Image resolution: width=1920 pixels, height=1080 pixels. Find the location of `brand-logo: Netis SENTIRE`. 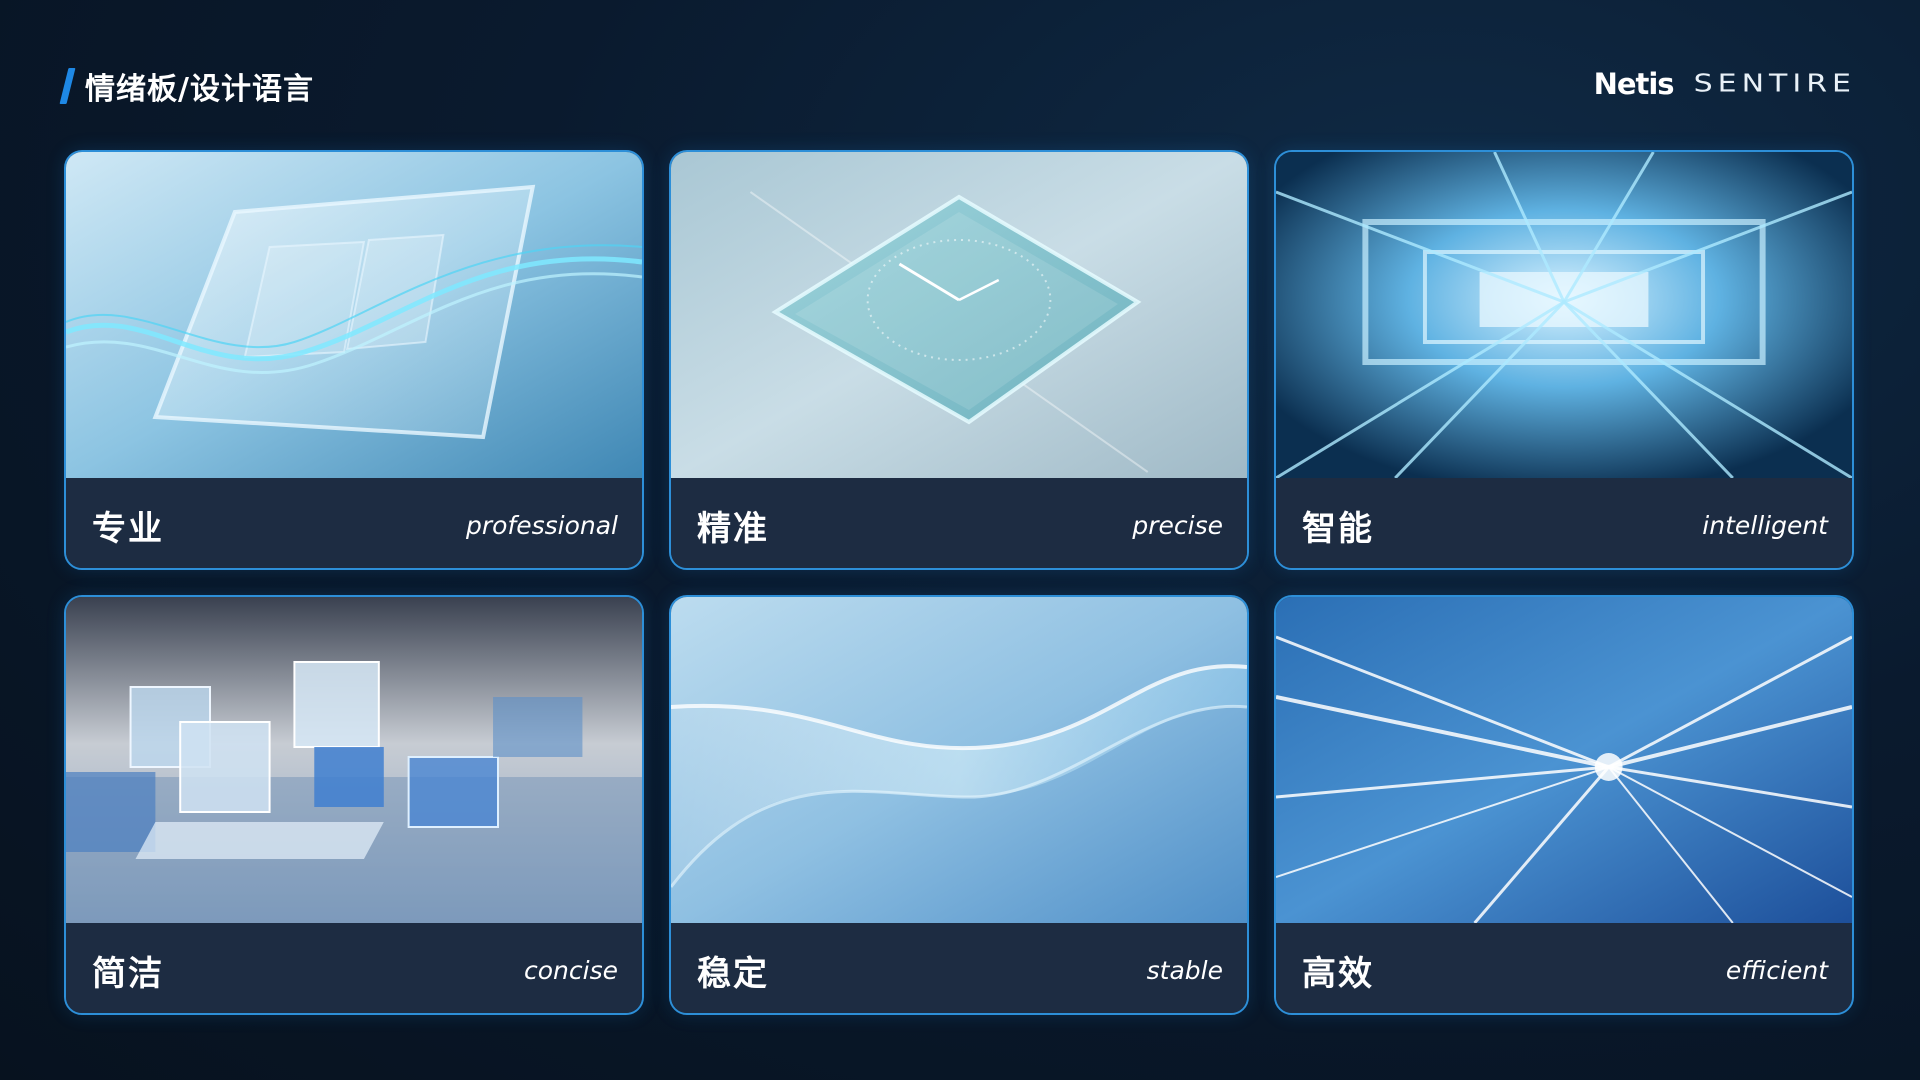

brand-logo: Netis SENTIRE is located at coordinates (1725, 83).